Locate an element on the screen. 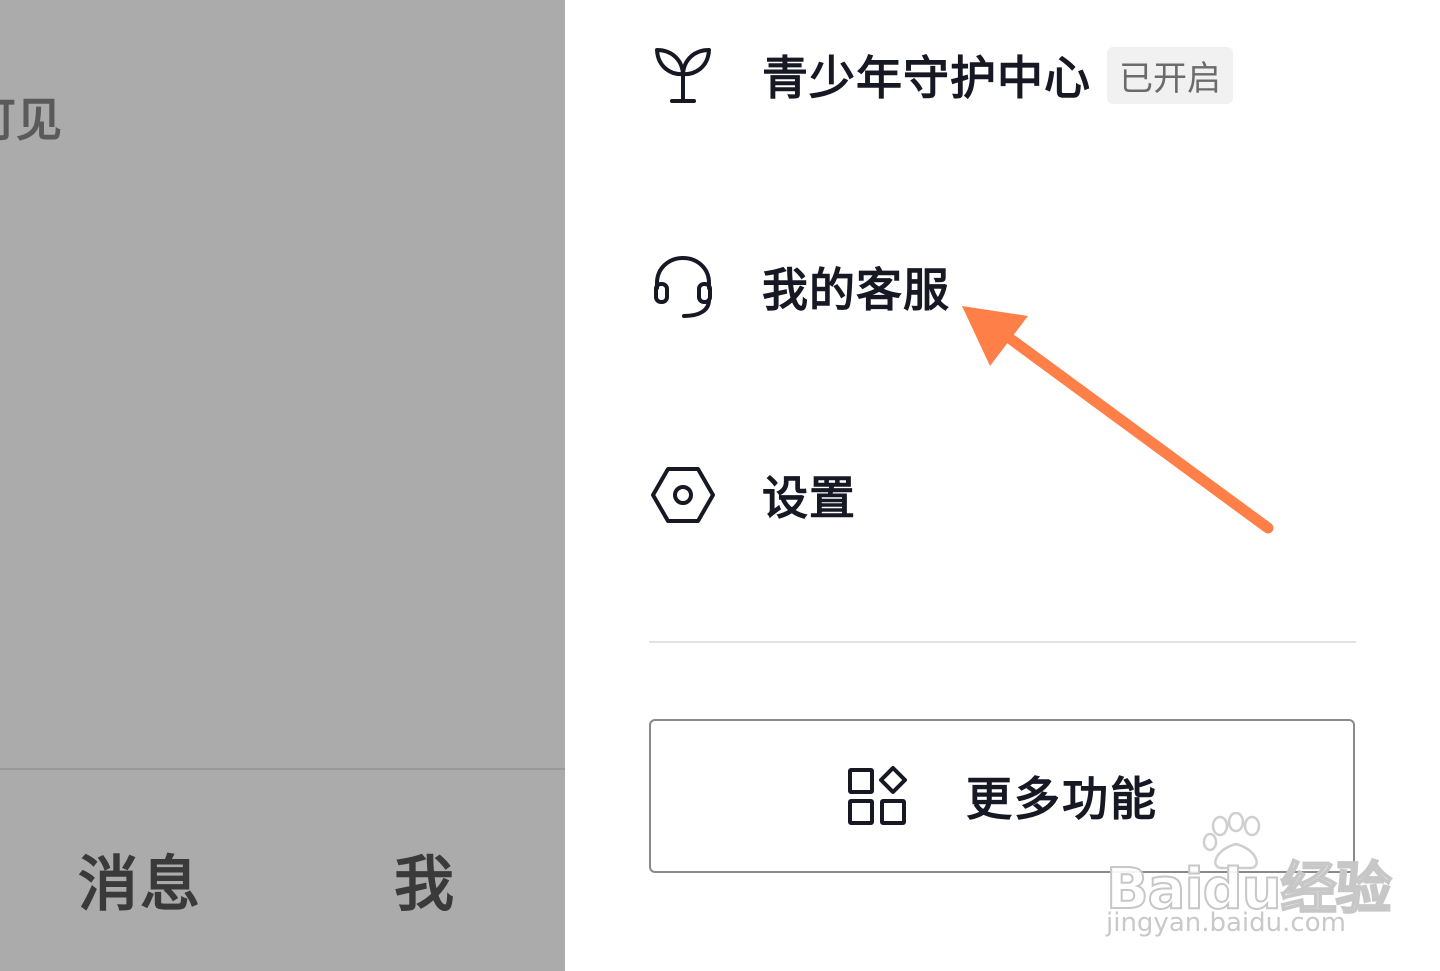 The image size is (1440, 971). background-partial-text: 可见 is located at coordinates (31, 120).